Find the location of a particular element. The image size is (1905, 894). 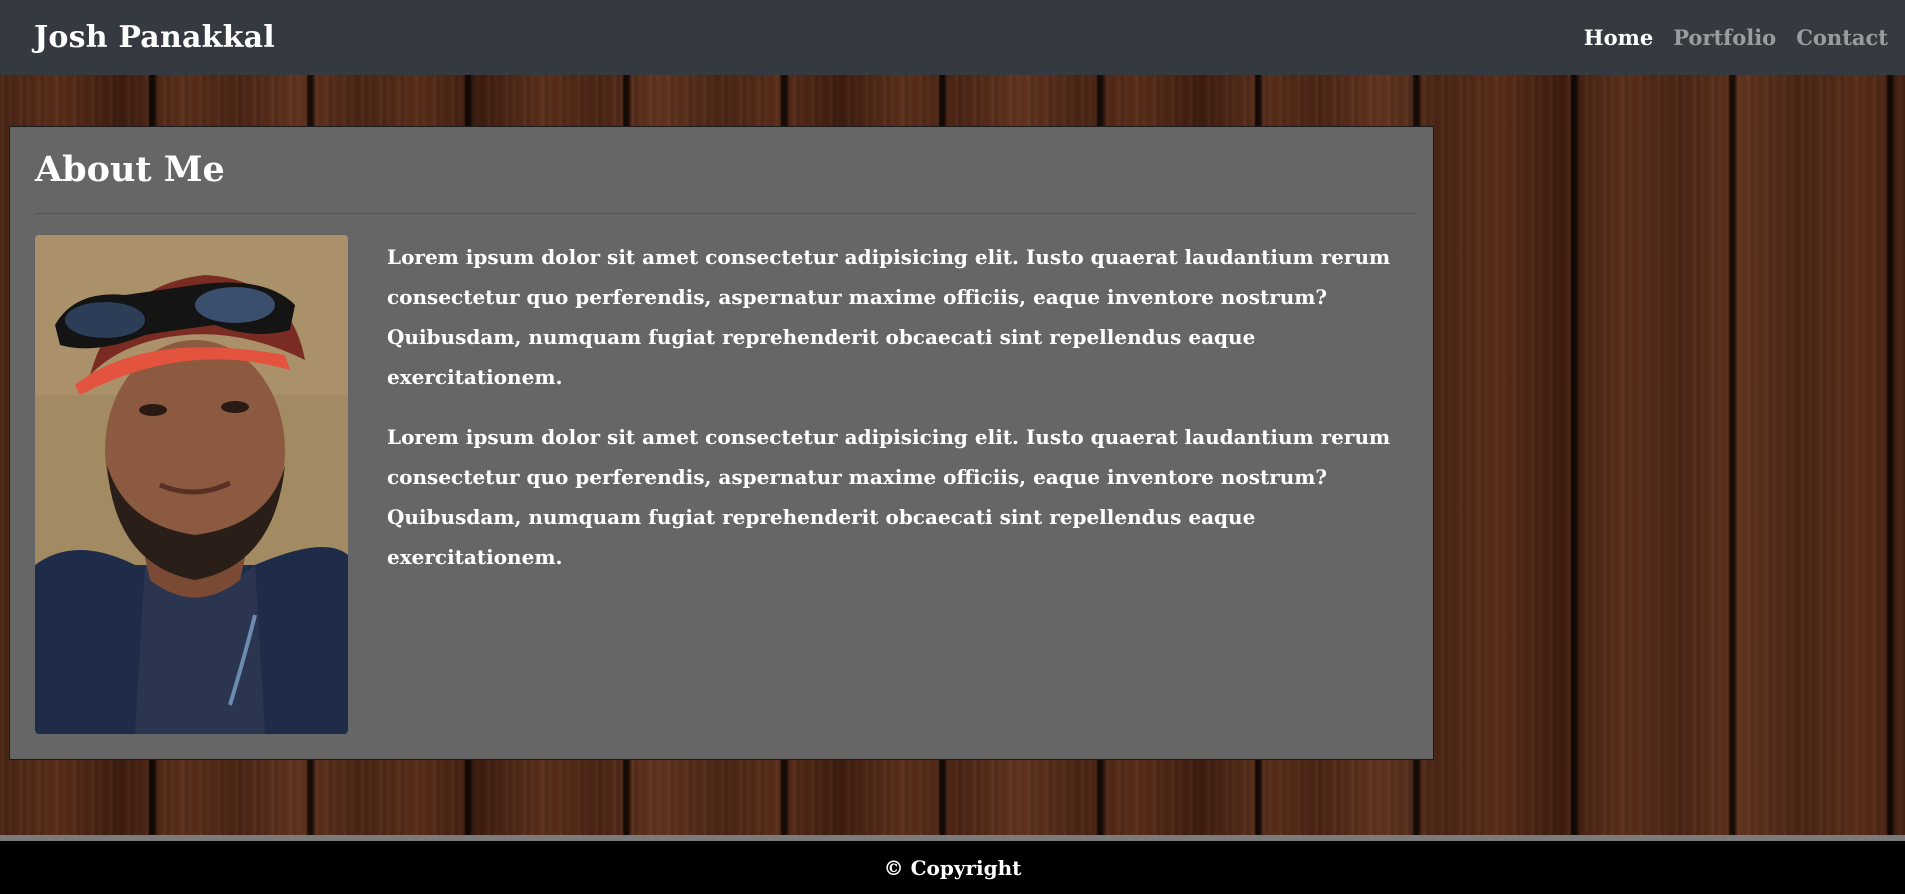

about-divider is located at coordinates (726, 213).